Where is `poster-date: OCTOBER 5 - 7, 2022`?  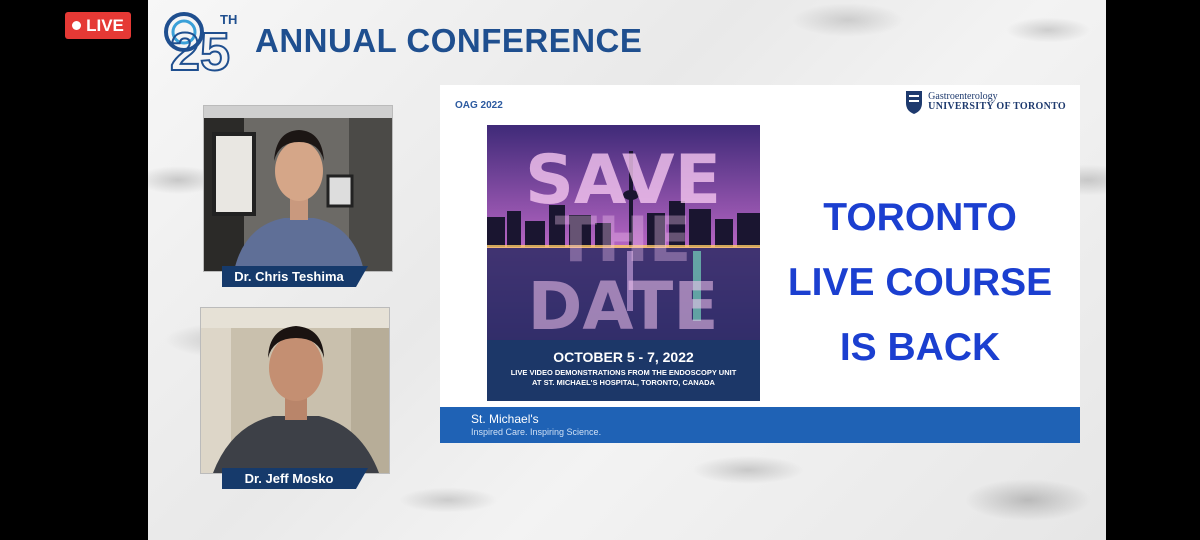
poster-date: OCTOBER 5 - 7, 2022 is located at coordinates (623, 357).